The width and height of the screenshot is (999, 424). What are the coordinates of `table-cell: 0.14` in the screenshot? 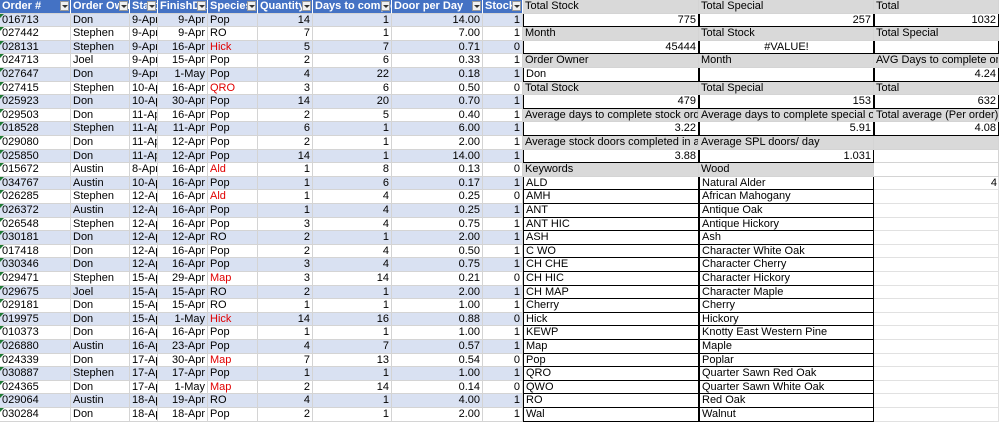 It's located at (437, 387).